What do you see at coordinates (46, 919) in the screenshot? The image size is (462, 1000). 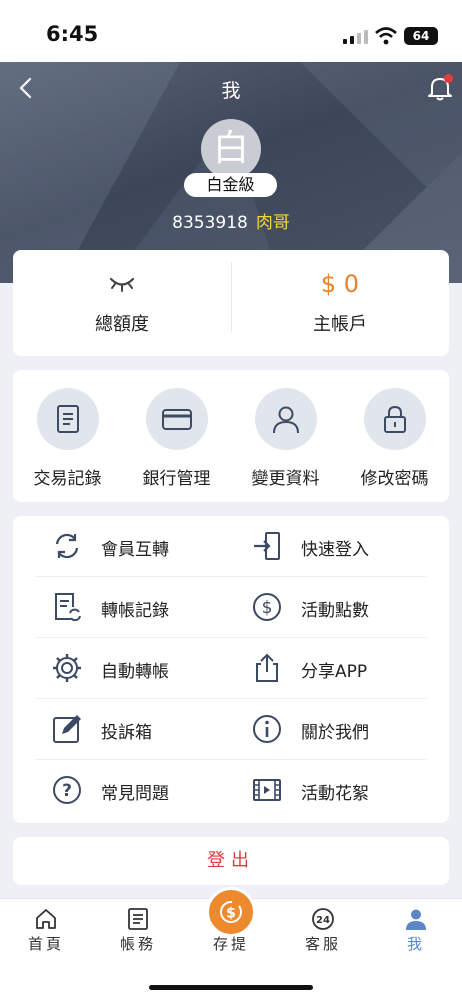 I see `home-icon` at bounding box center [46, 919].